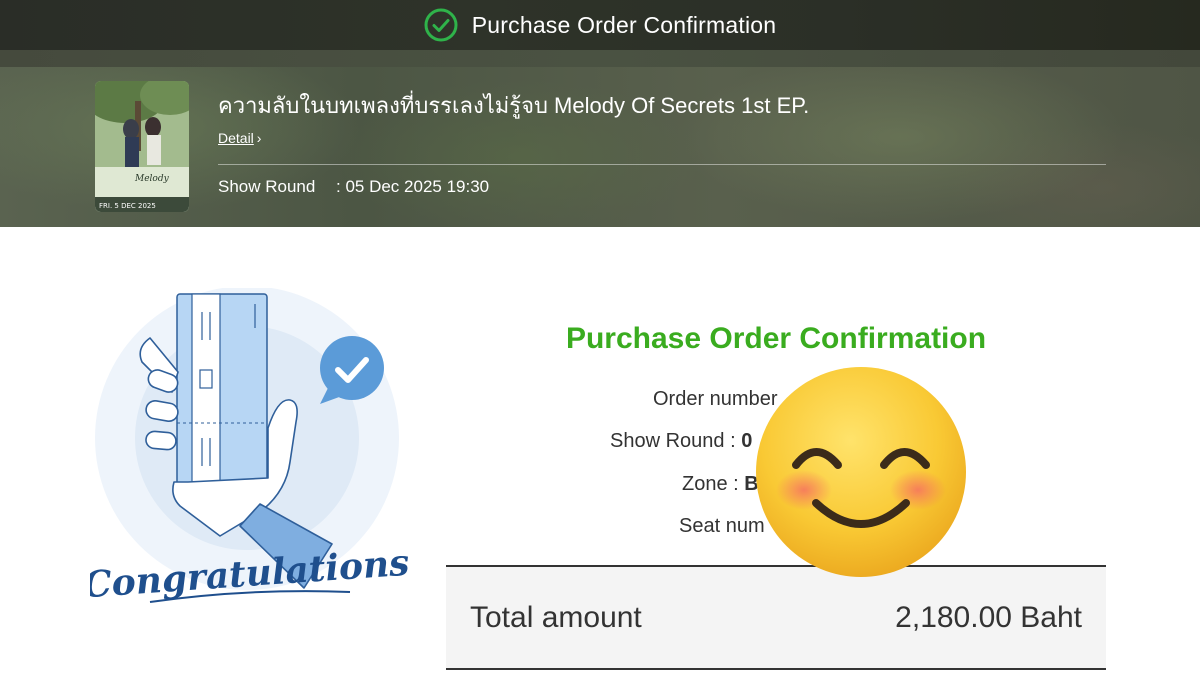  I want to click on chevron-right-icon: ›, so click(259, 138).